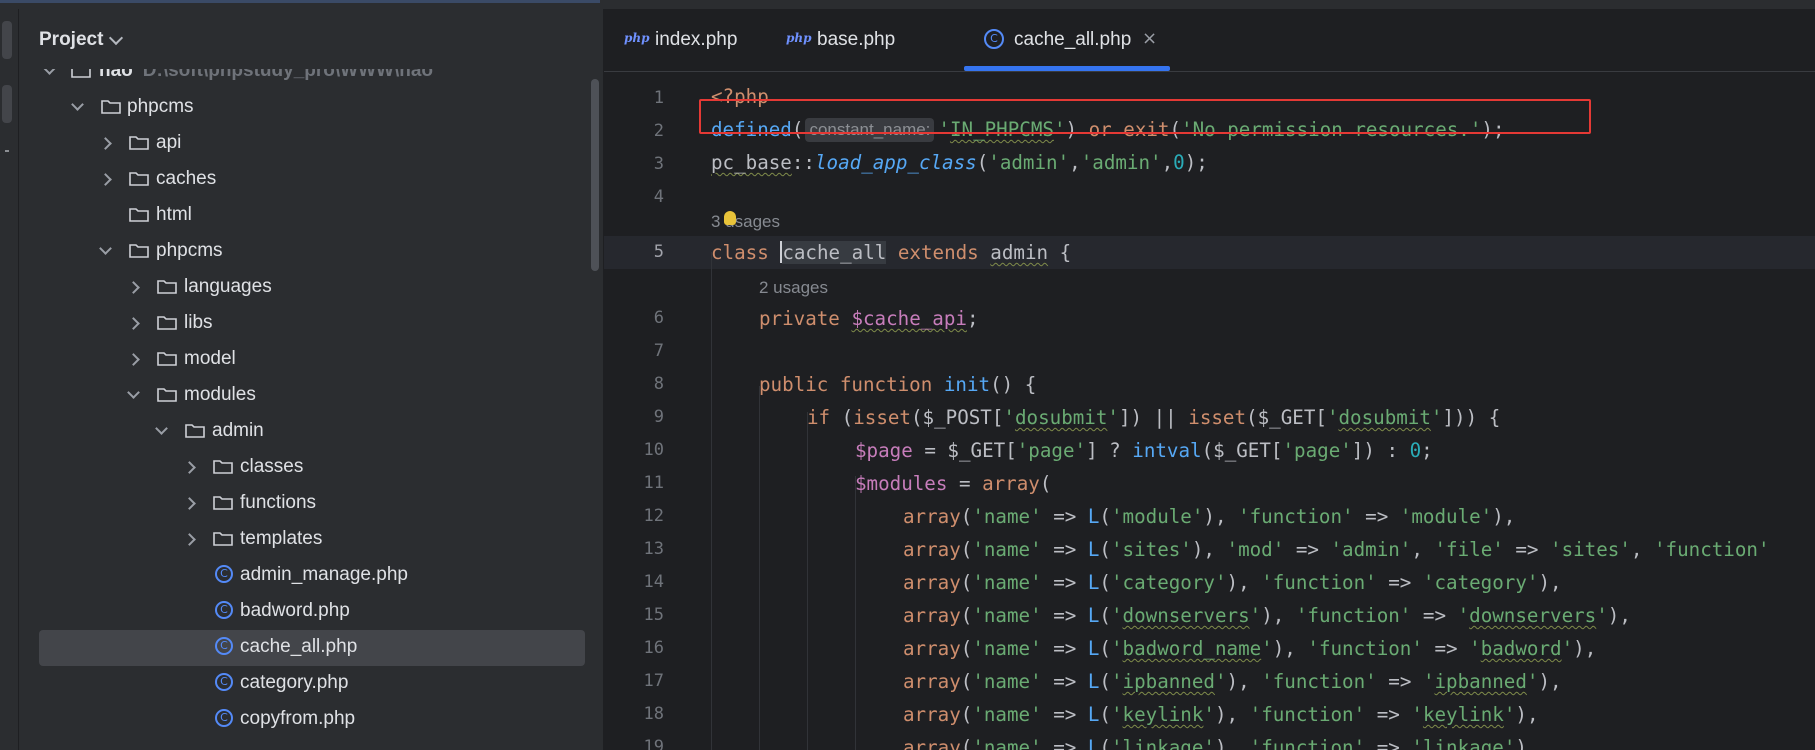  I want to click on tab-label: cache_all.php, so click(1073, 39).